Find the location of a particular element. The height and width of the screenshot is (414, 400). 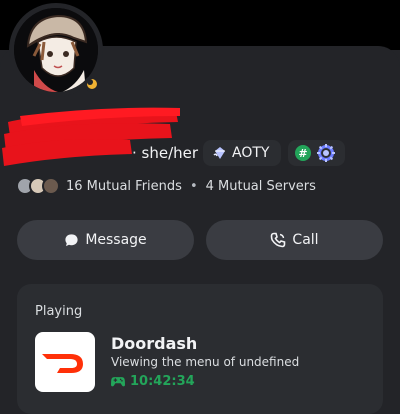

mutual-info: 16 Mutual Friends • 4 Mutual Servers is located at coordinates (166, 186).